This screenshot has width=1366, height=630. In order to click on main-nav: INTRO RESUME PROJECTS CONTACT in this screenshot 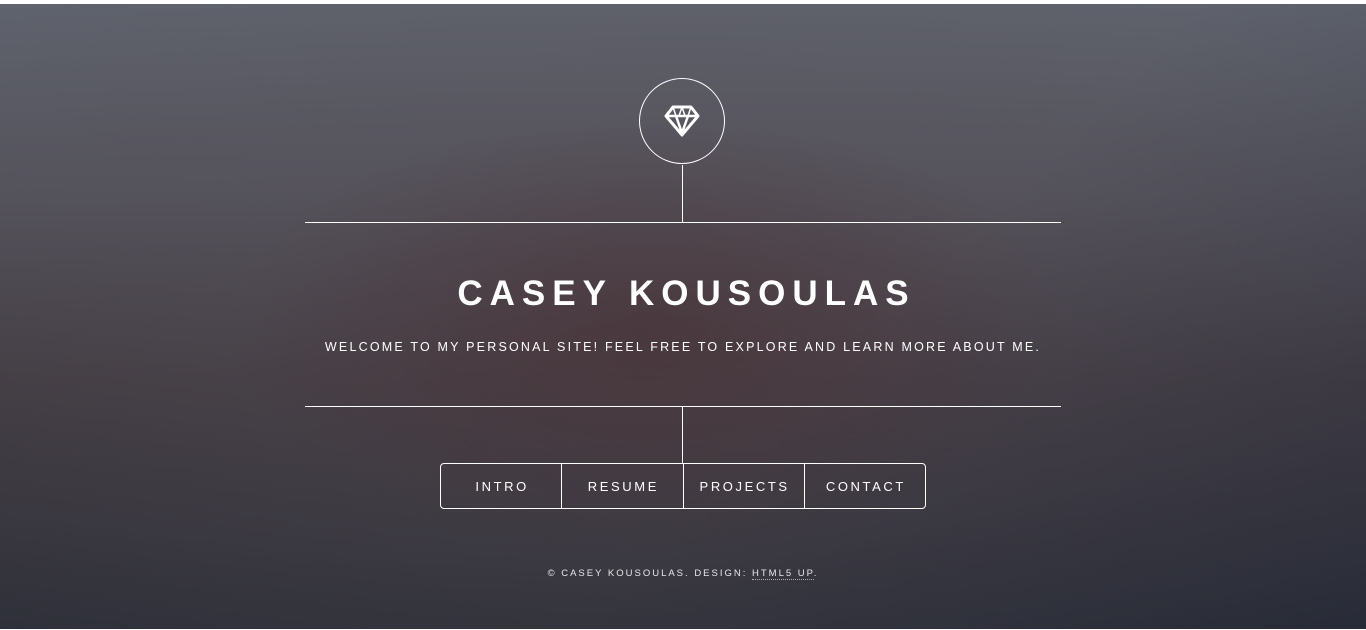, I will do `click(683, 486)`.